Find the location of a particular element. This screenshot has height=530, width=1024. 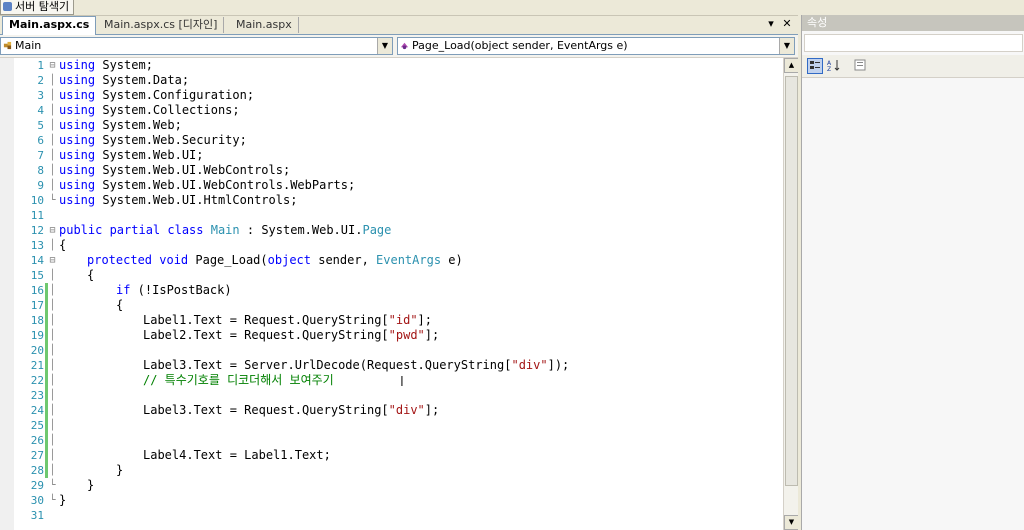

line-number: 21 is located at coordinates (37, 365).